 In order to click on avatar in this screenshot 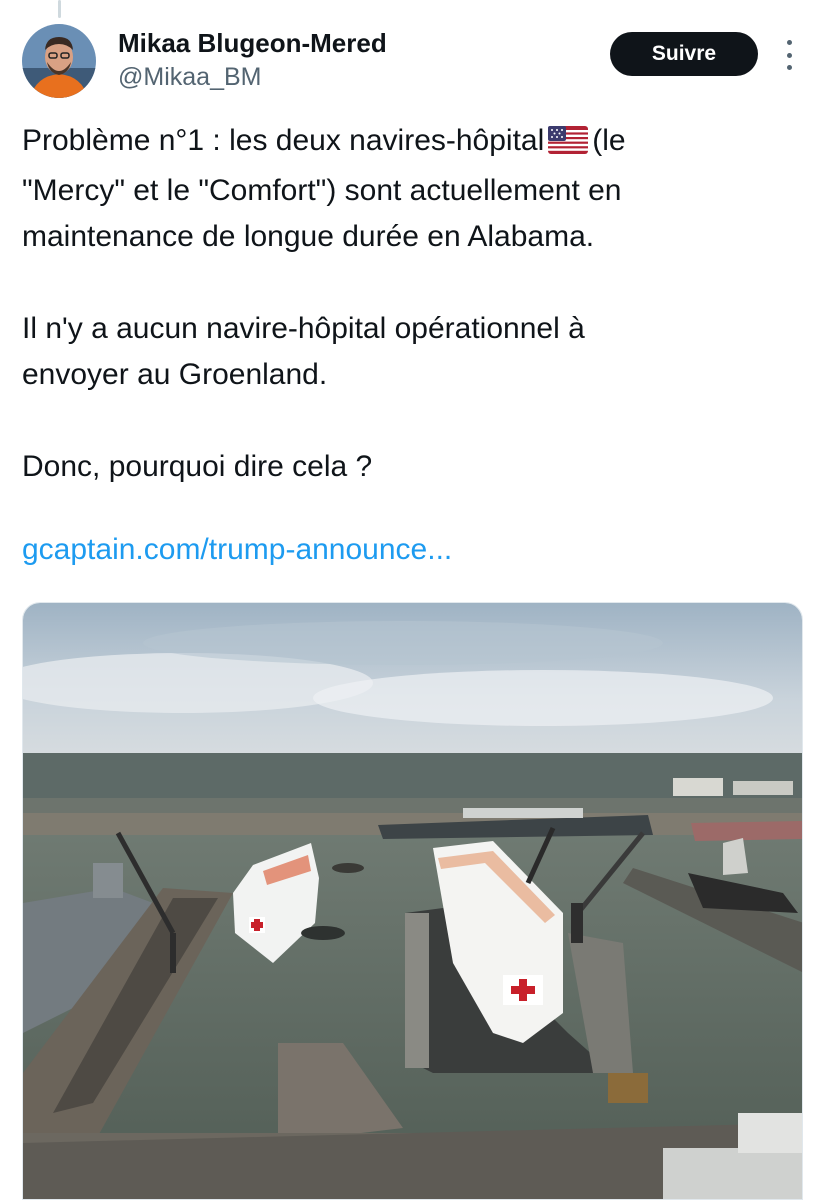, I will do `click(59, 61)`.